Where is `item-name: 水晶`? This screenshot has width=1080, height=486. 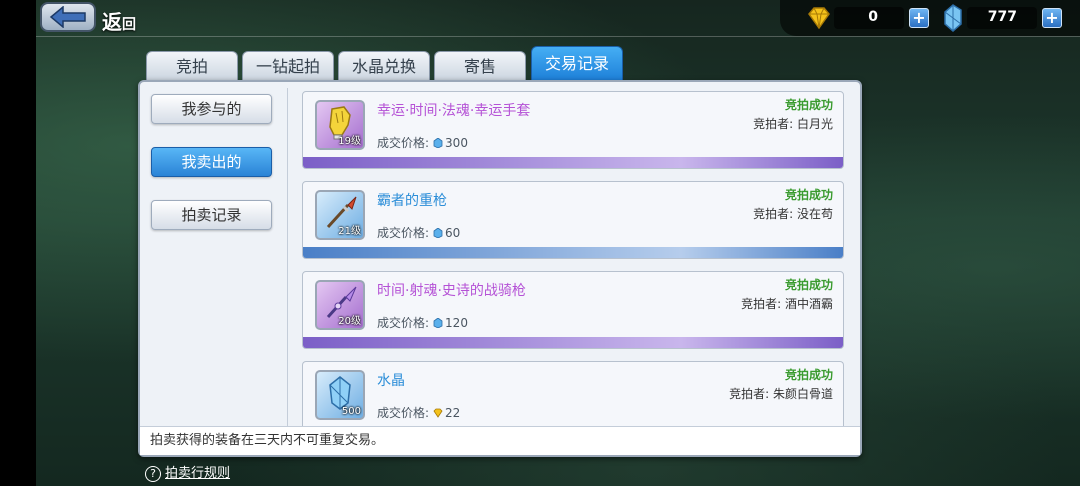
item-name: 水晶 is located at coordinates (391, 381).